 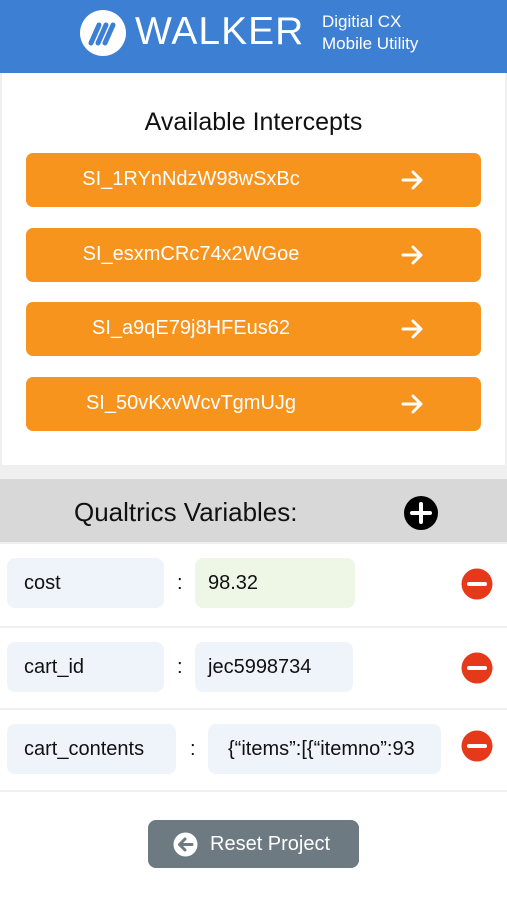 I want to click on subtitle-line-1: Digitial CX, so click(x=362, y=21).